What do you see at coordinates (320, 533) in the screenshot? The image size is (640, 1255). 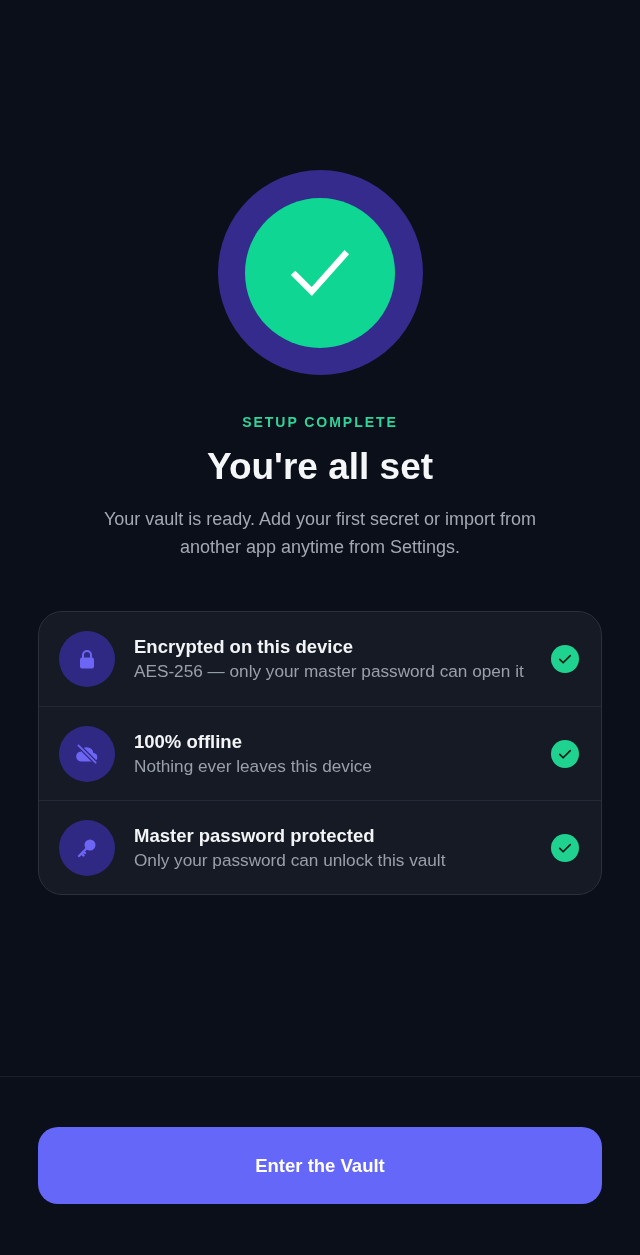 I see `page-subtitle: Your vault is ready. Add your first secret or import from another app anytime from Settings.` at bounding box center [320, 533].